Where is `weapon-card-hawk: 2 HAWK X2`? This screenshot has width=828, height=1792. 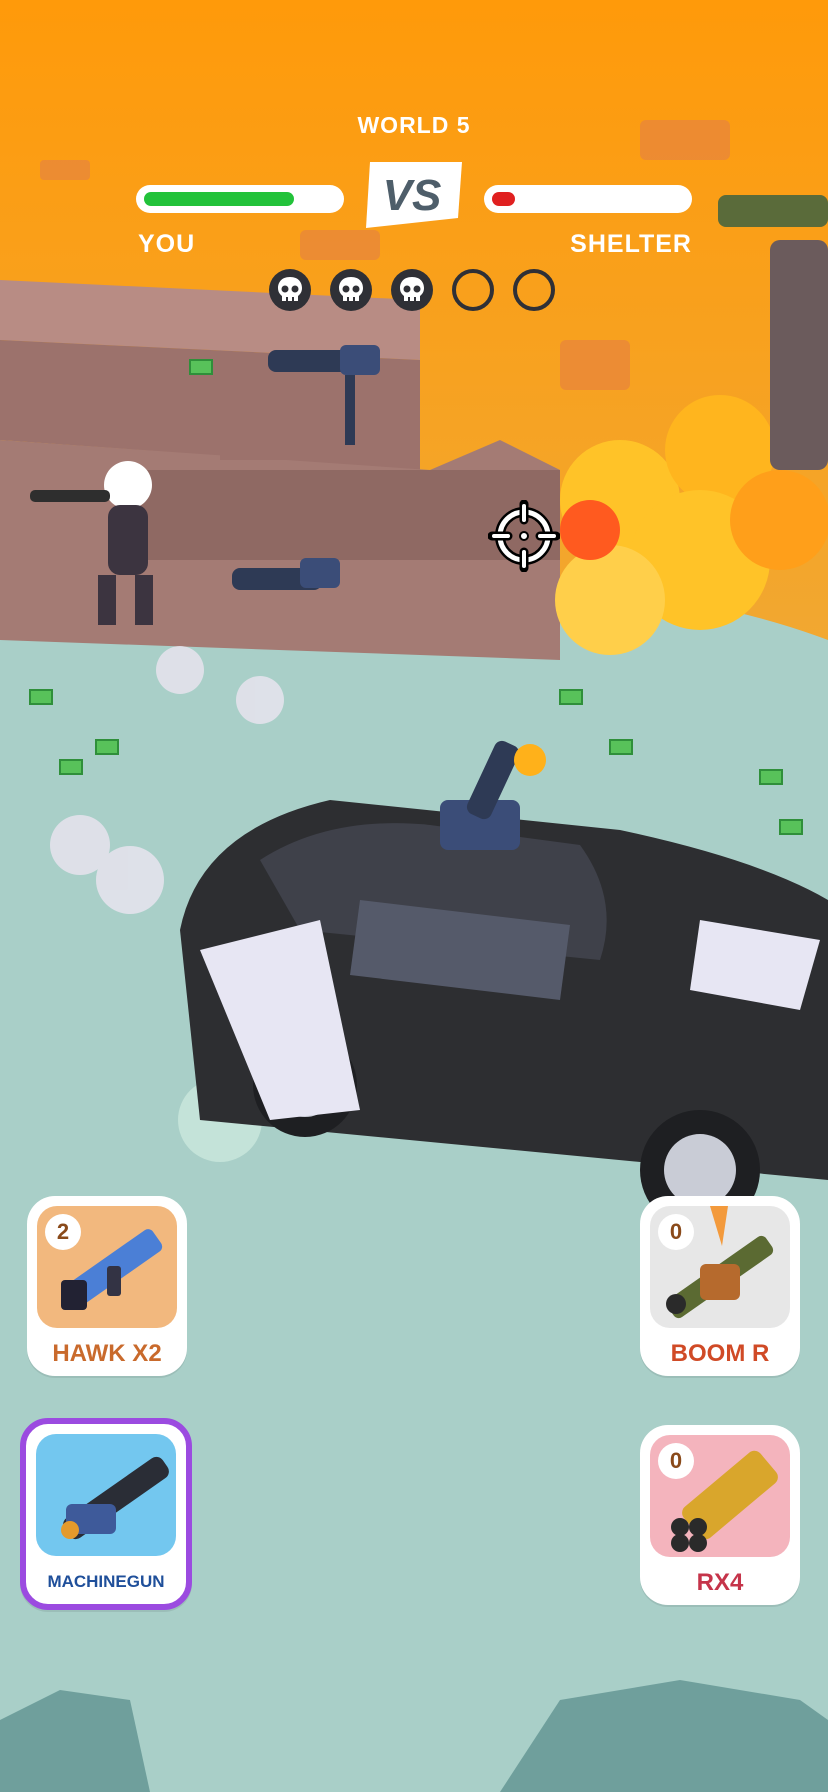
weapon-card-hawk: 2 HAWK X2 is located at coordinates (107, 1286).